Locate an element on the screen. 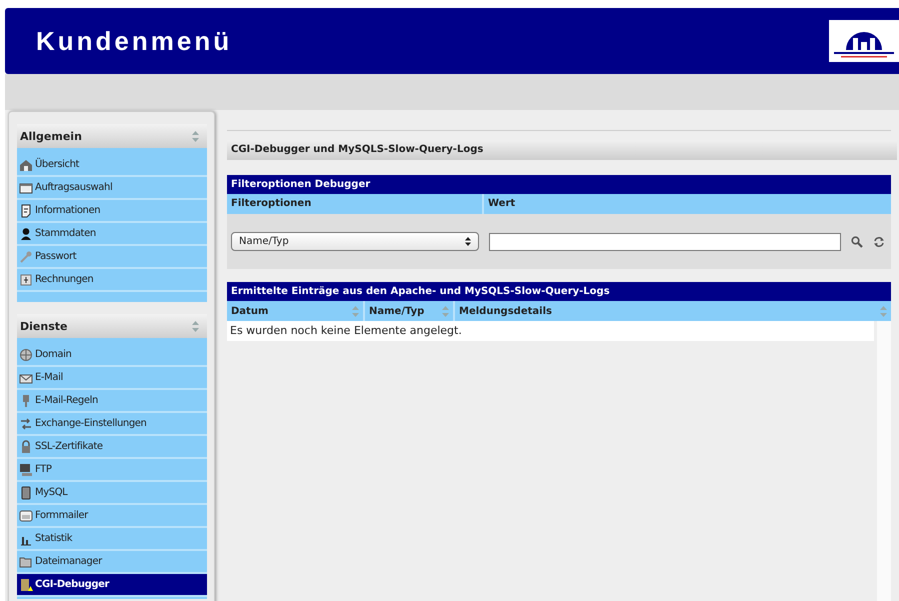 This screenshot has width=899, height=601. form-icon is located at coordinates (26, 515).